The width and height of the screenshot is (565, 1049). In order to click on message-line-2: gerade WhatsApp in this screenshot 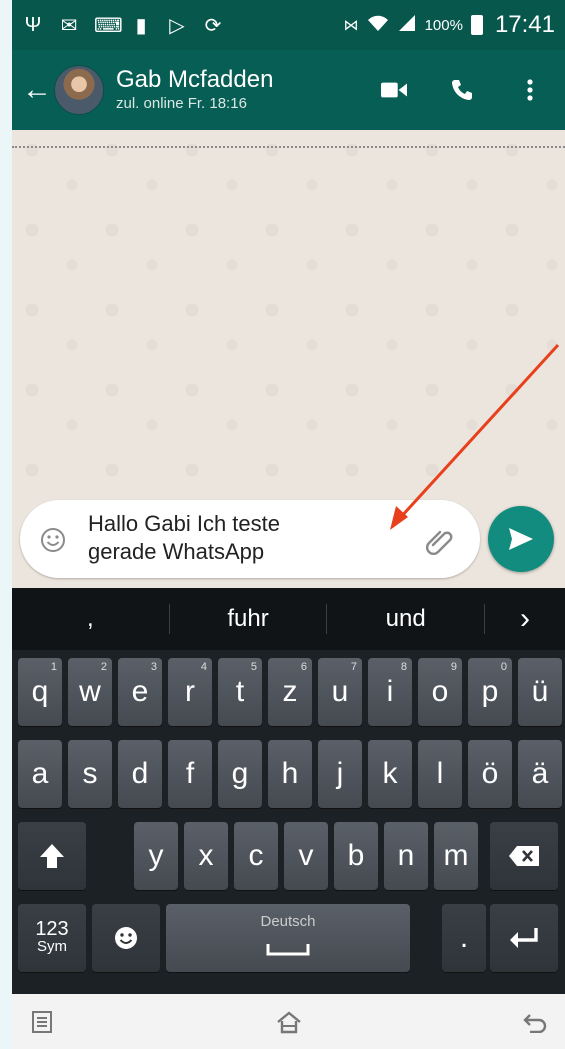, I will do `click(176, 551)`.